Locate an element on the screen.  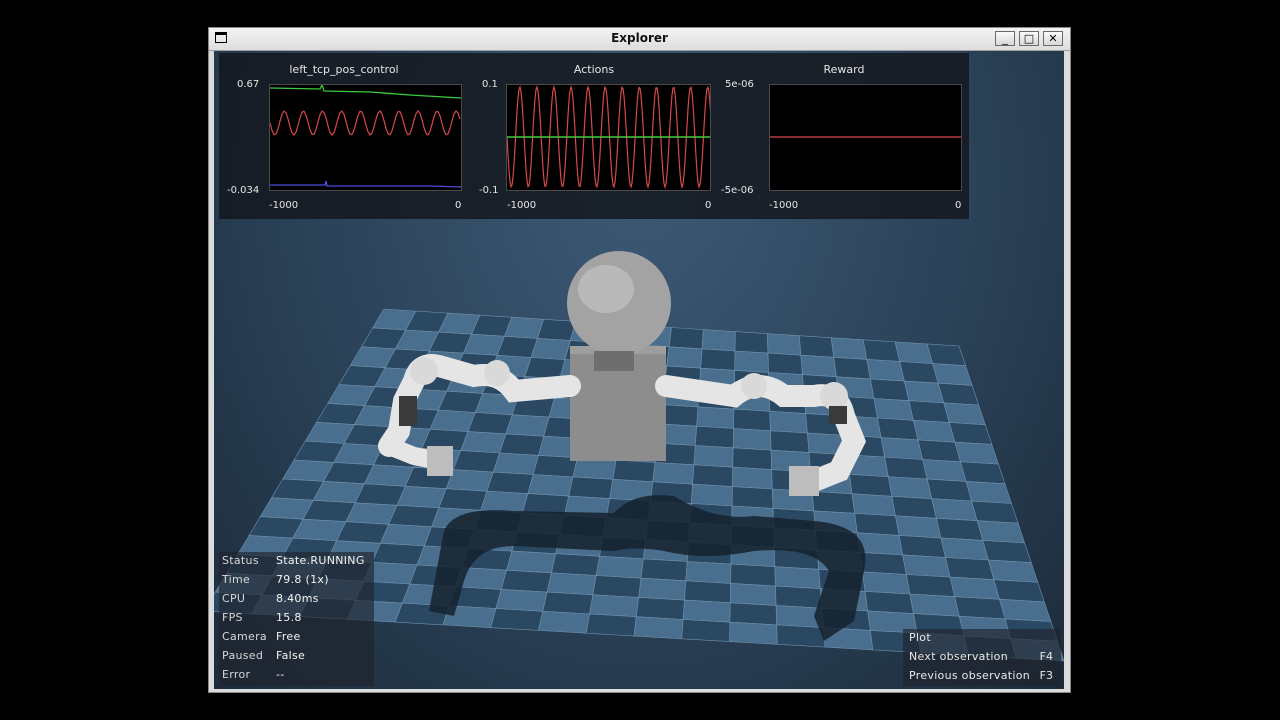
plot-ymin: -0.1 is located at coordinates (489, 190).